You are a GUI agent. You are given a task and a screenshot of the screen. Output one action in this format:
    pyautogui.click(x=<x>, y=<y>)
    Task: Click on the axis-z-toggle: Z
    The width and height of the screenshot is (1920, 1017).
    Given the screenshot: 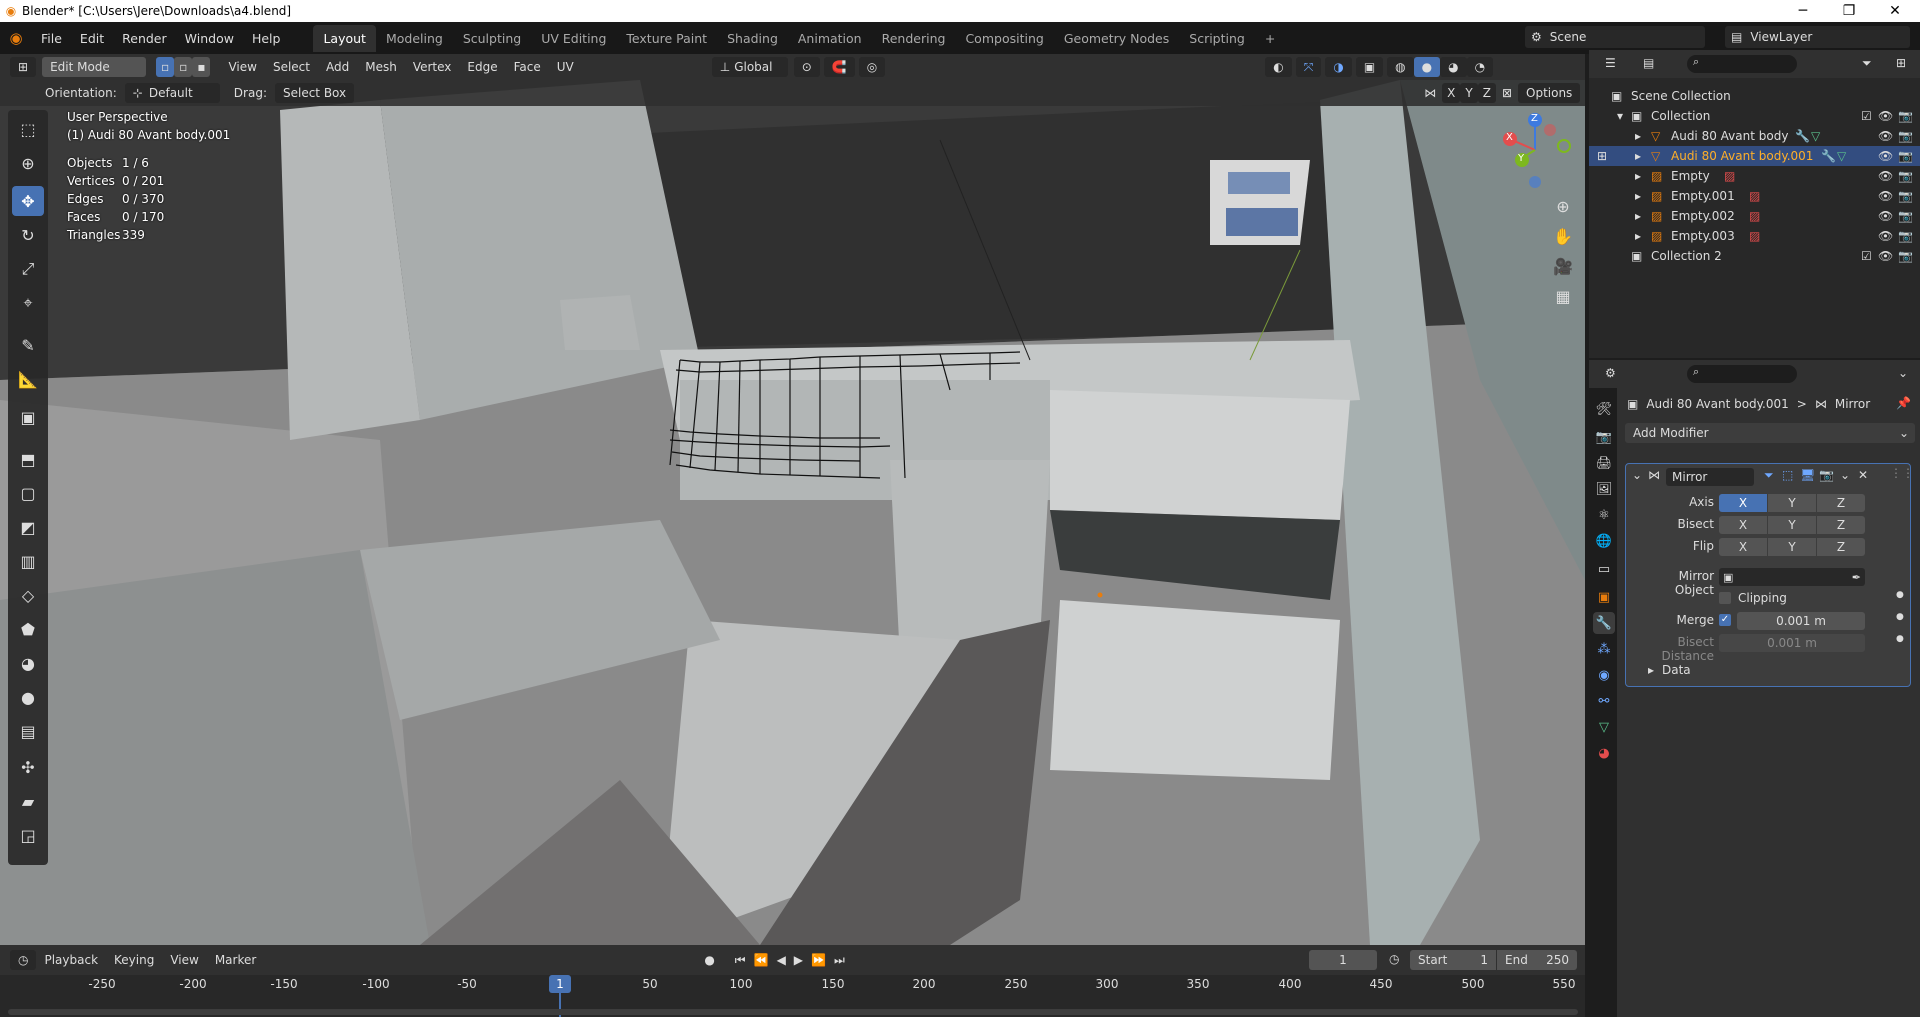 What is the action you would take?
    pyautogui.click(x=1841, y=503)
    